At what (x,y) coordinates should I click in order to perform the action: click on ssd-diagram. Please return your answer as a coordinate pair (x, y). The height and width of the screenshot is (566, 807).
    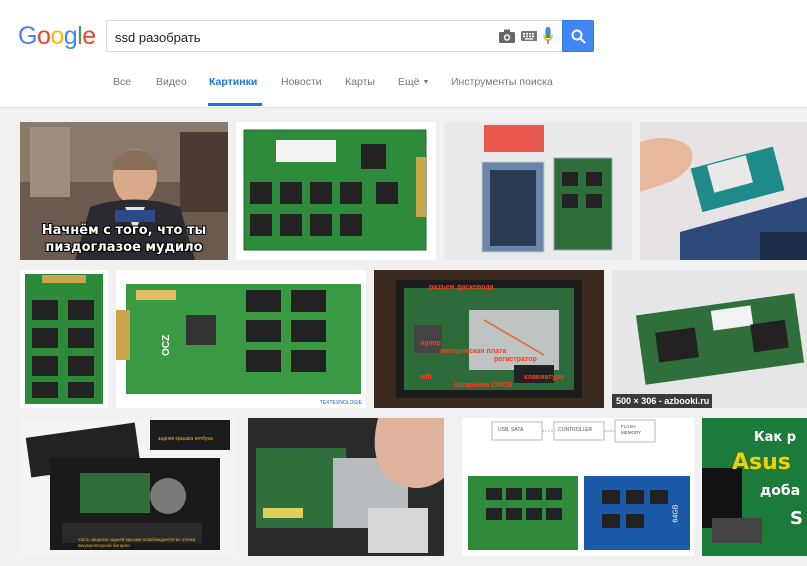
    Looking at the image, I should click on (578, 487).